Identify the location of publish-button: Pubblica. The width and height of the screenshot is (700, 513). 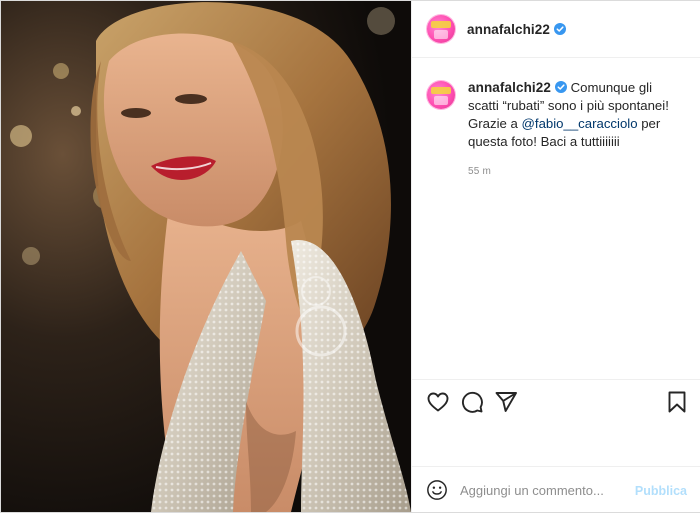
(661, 491).